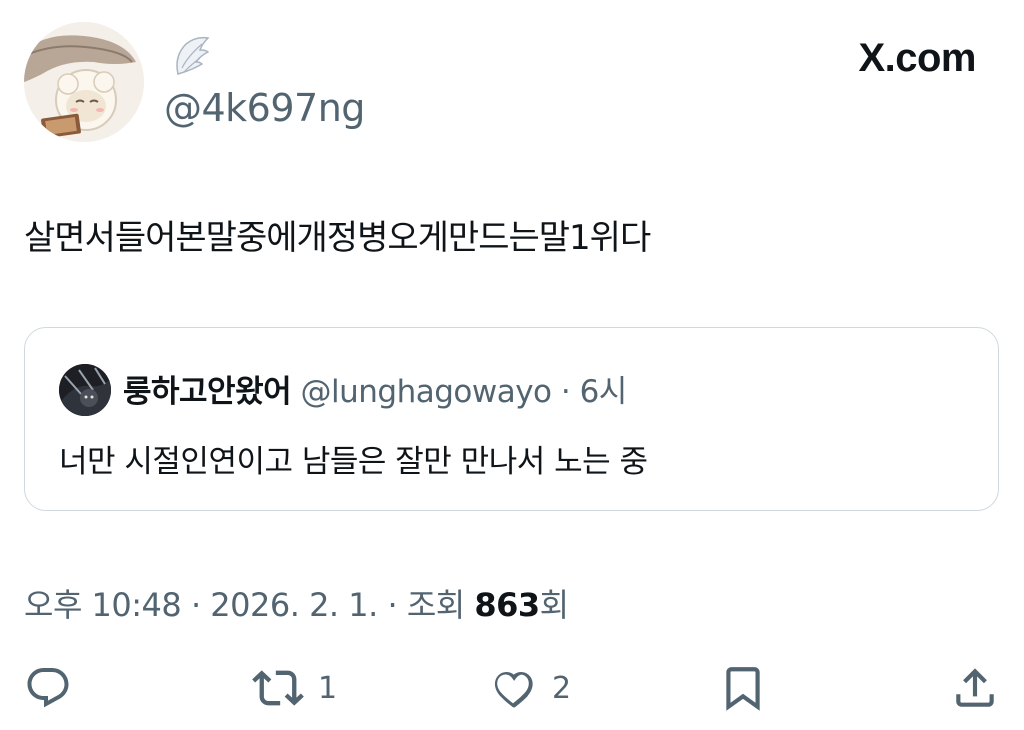  I want to click on heart-icon, so click(513, 690).